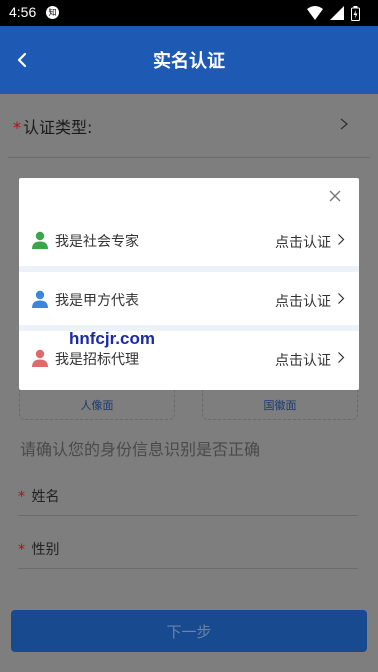 The height and width of the screenshot is (672, 378). What do you see at coordinates (23, 12) in the screenshot?
I see `status-time: 4:56` at bounding box center [23, 12].